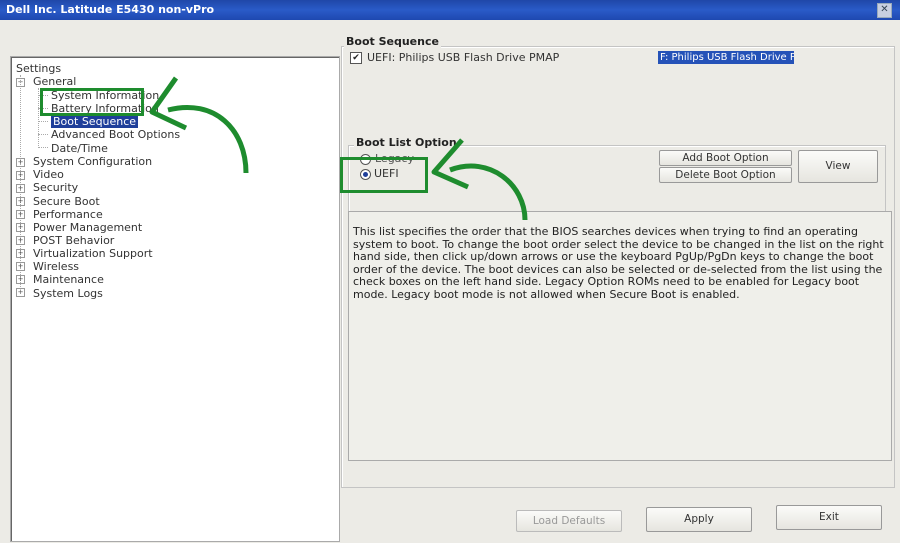 The image size is (900, 543). I want to click on boot-sequence-arrow-icon, so click(208, 139).